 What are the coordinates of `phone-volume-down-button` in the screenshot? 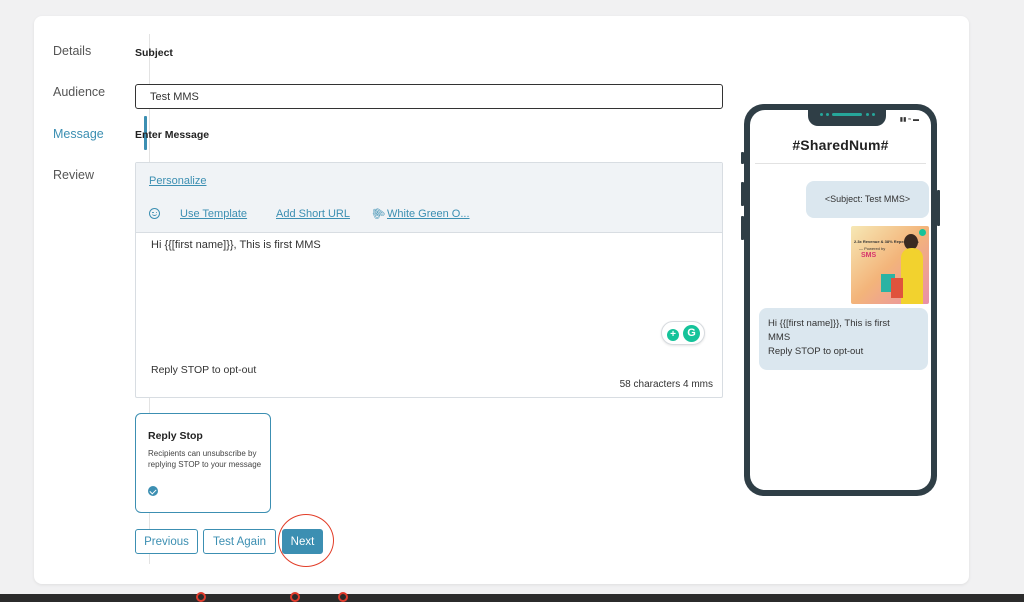 It's located at (742, 228).